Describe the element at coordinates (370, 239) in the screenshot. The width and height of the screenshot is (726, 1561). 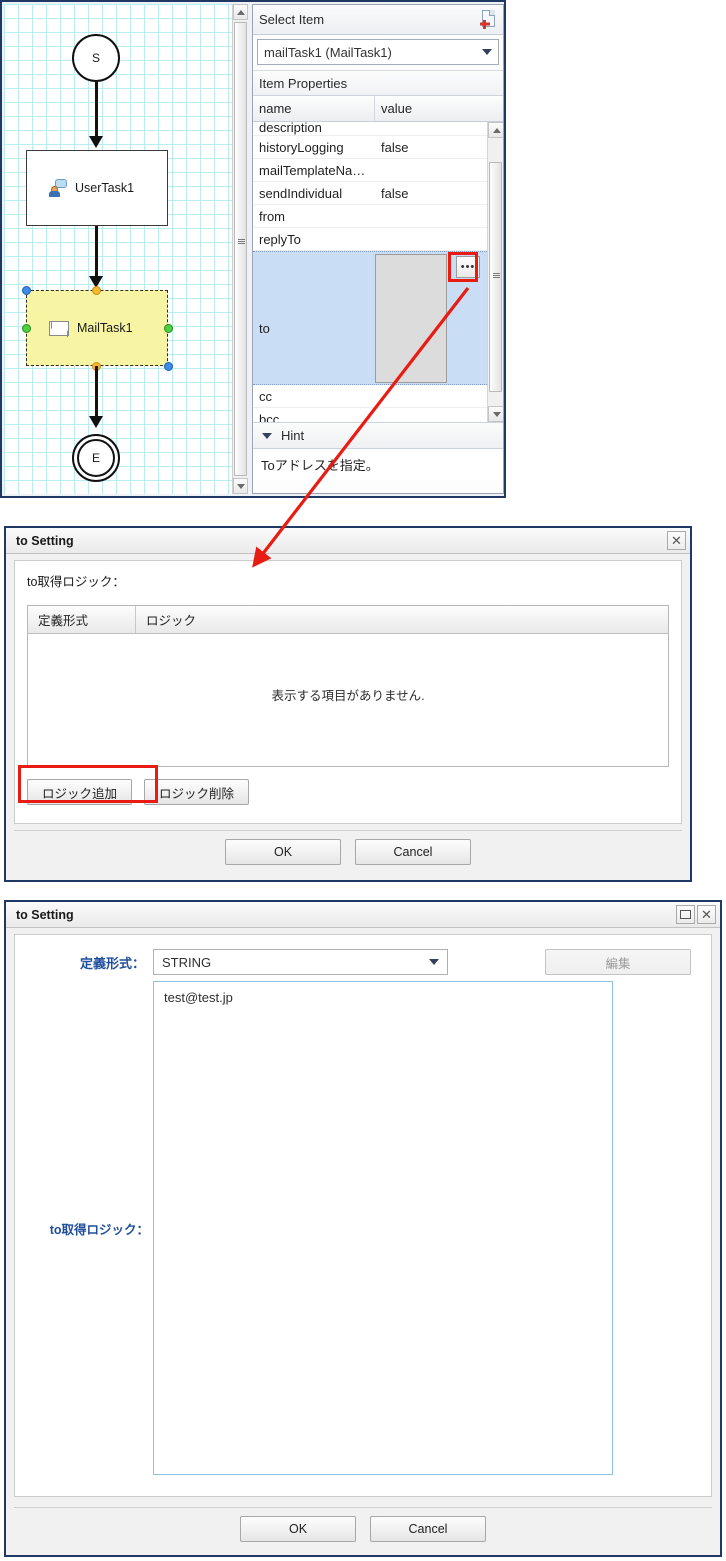
I see `table-row: replyTo` at that location.